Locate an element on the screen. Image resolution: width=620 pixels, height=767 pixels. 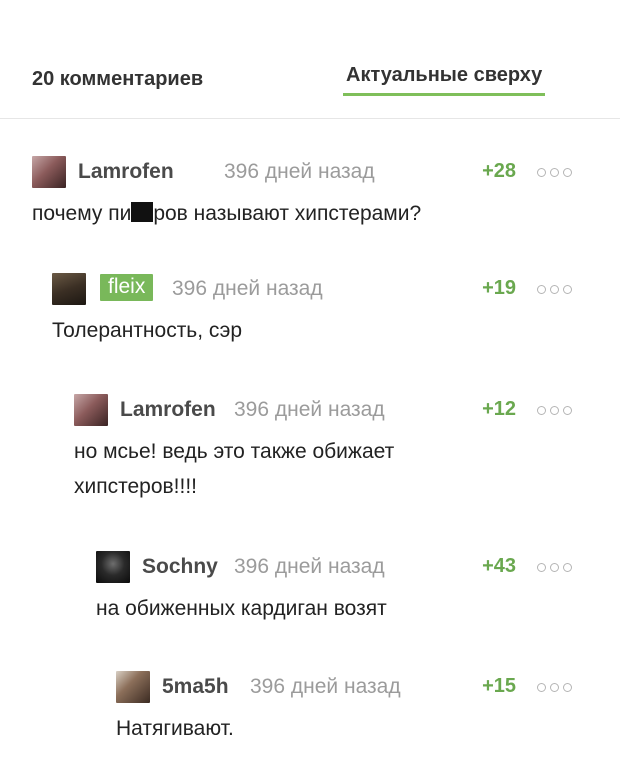
comment-text-part: ров называют хипстерами? is located at coordinates (287, 213).